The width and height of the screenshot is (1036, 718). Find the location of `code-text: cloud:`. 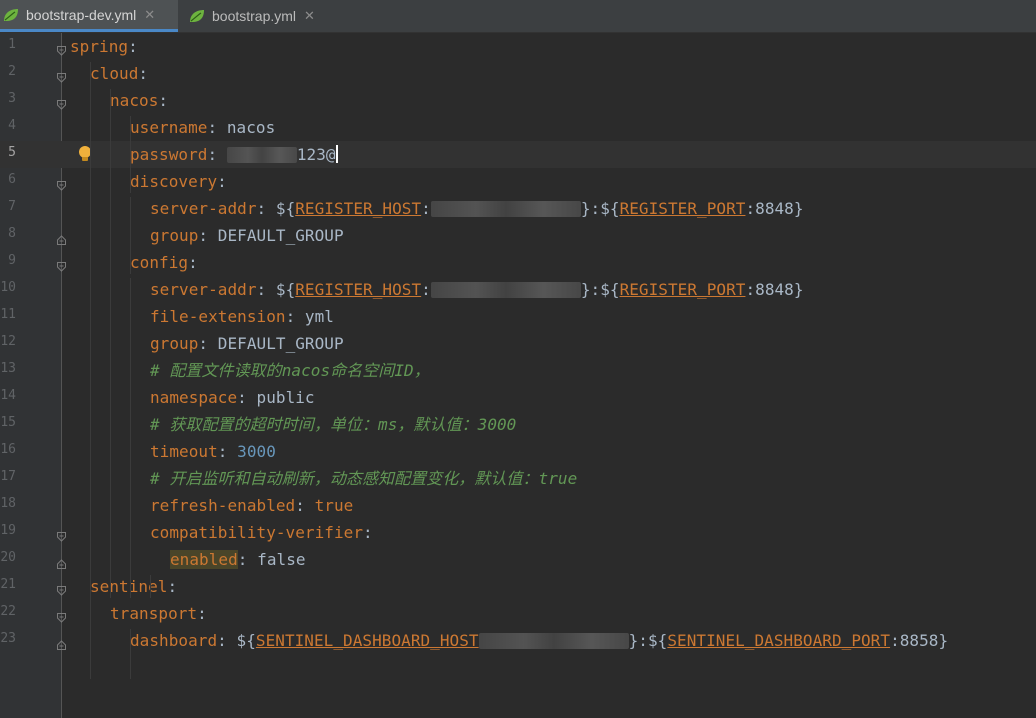

code-text: cloud: is located at coordinates (119, 73).